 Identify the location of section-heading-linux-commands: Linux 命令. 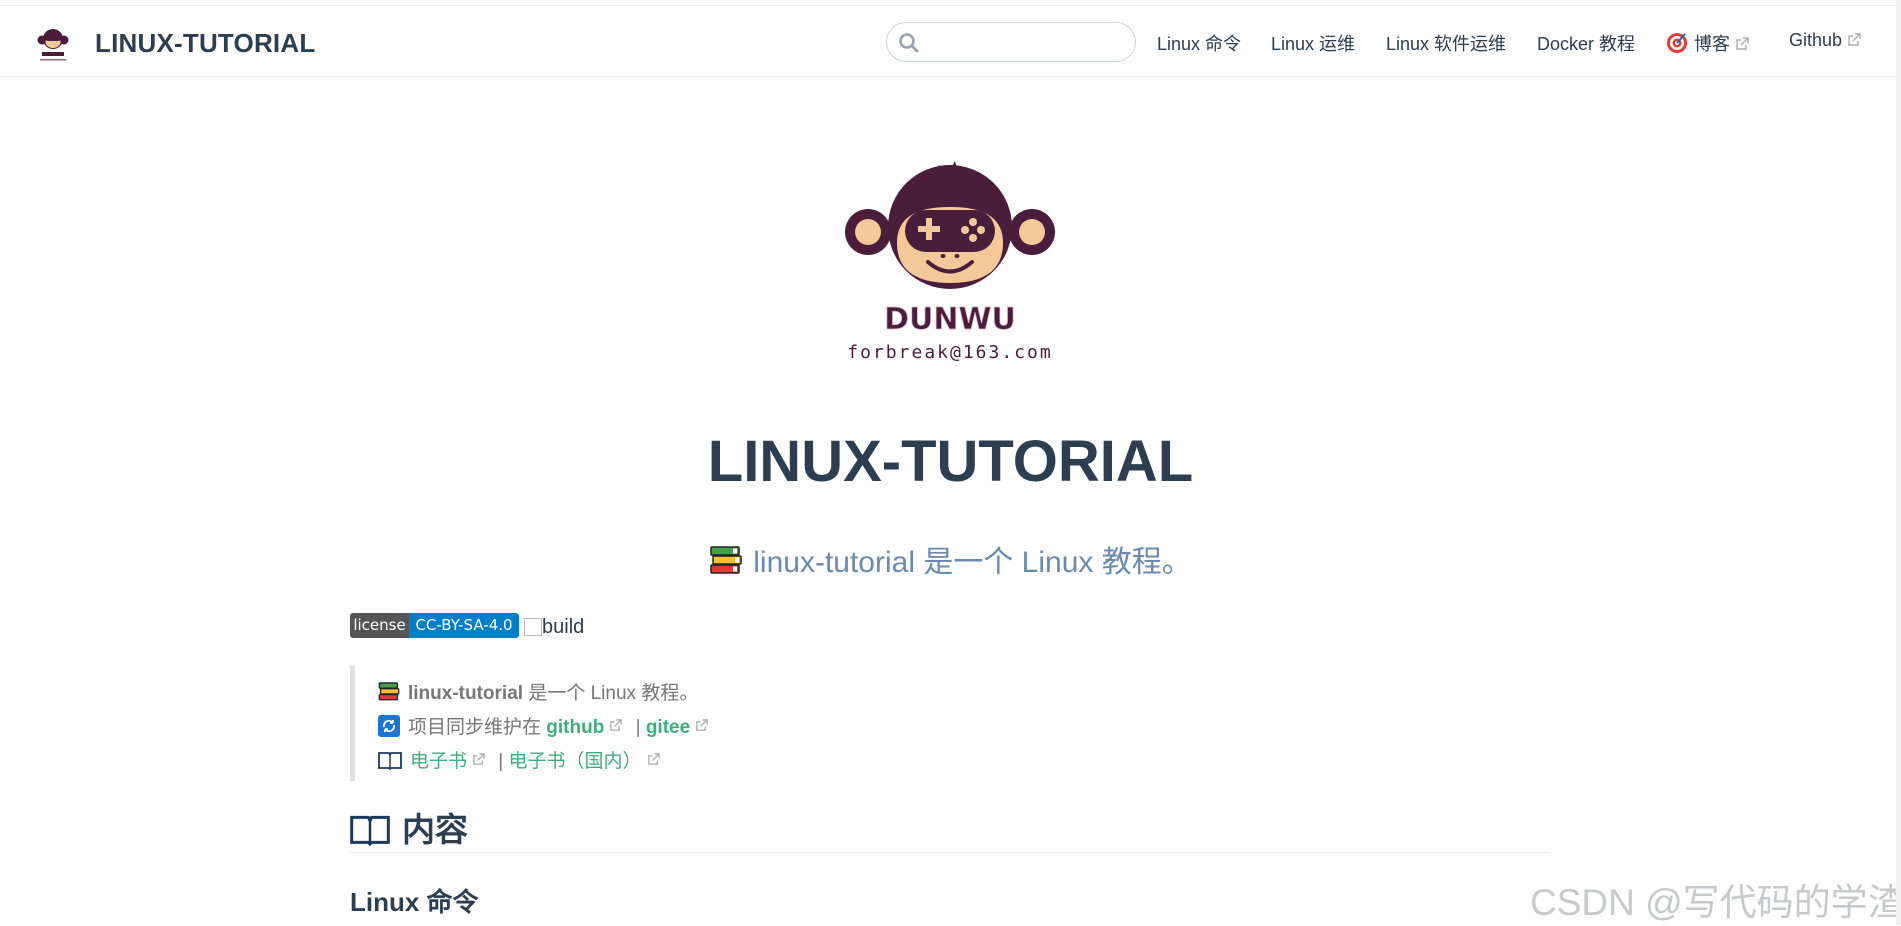
(414, 902).